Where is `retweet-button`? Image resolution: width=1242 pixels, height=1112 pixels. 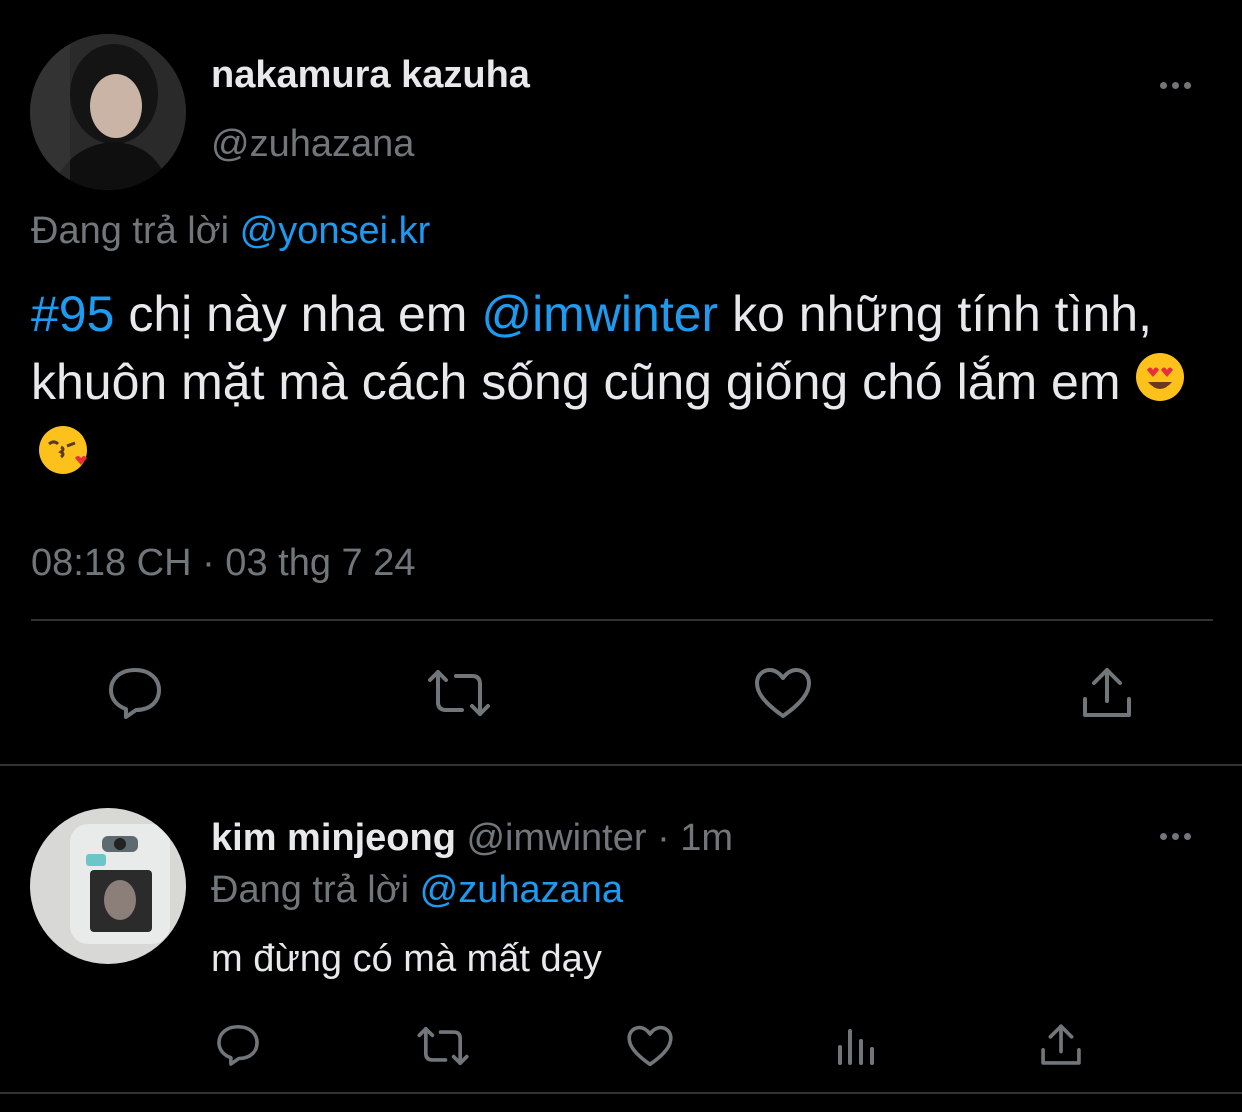 retweet-button is located at coordinates (459, 693).